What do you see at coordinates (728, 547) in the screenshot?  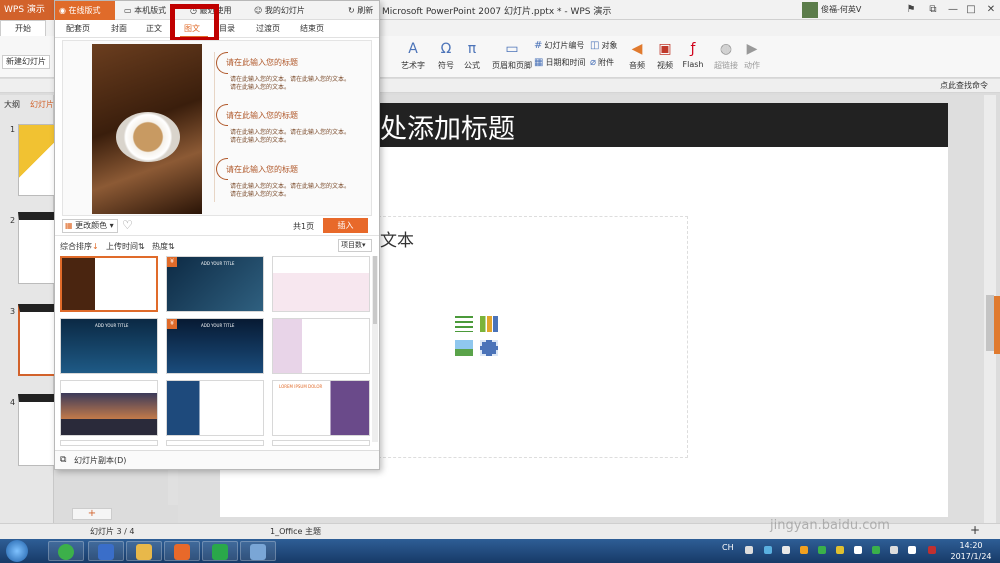 I see `input-language: CH` at bounding box center [728, 547].